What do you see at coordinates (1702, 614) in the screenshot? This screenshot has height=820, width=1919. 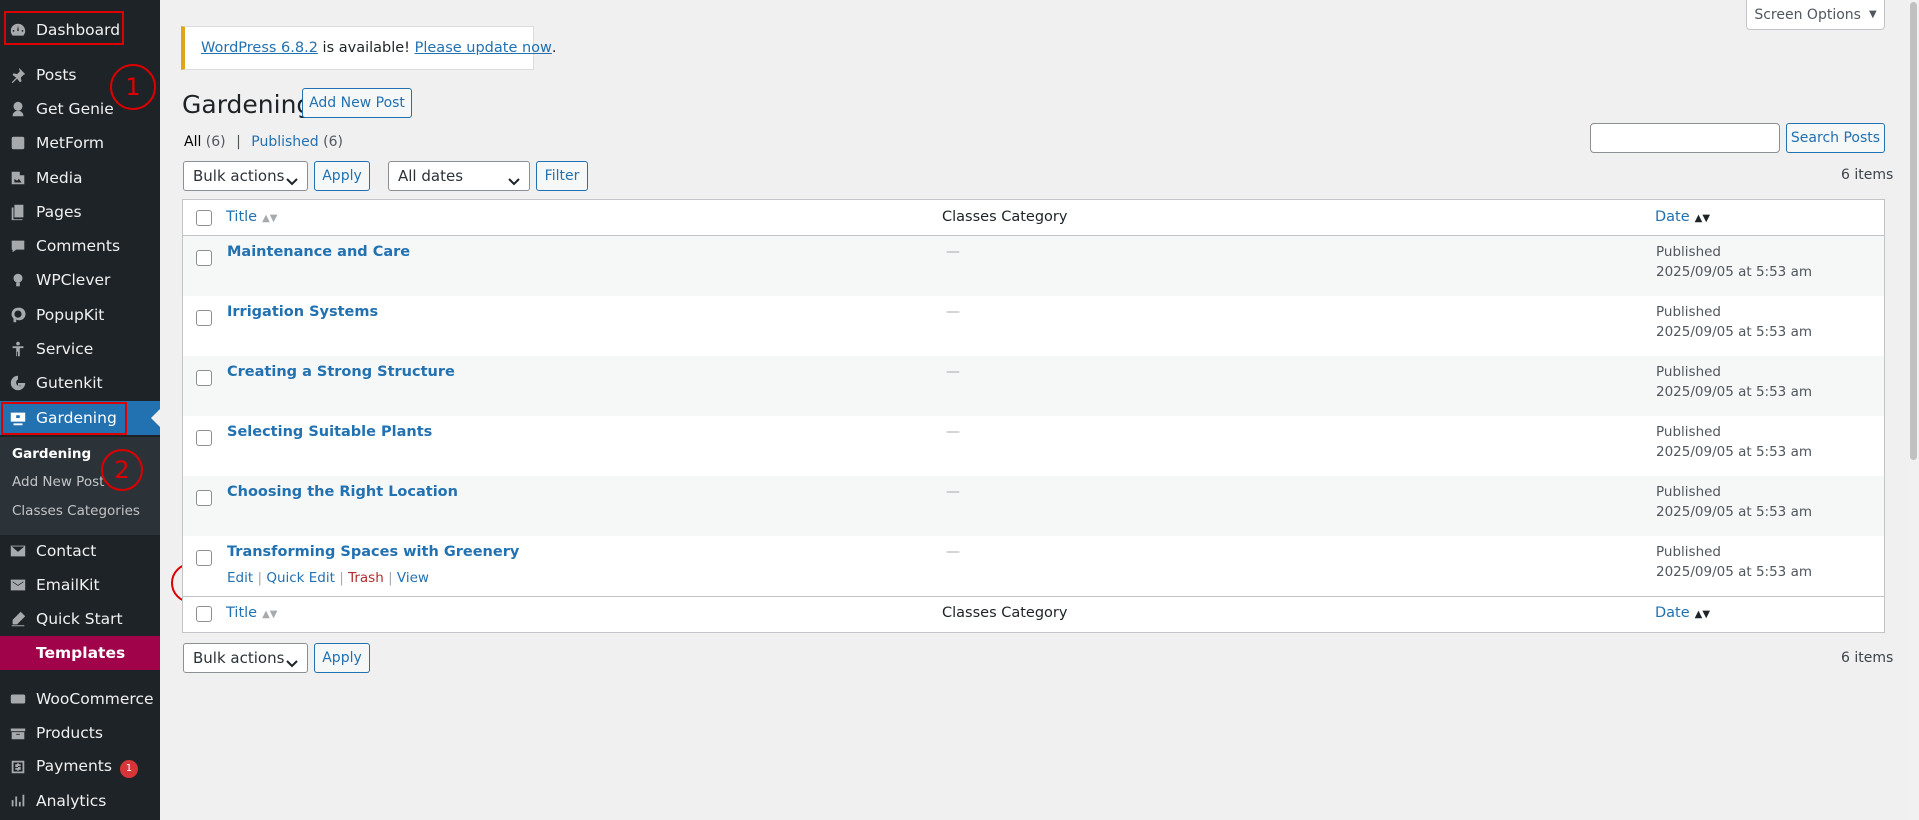 I see `sort-desc-icon: ▲▼` at bounding box center [1702, 614].